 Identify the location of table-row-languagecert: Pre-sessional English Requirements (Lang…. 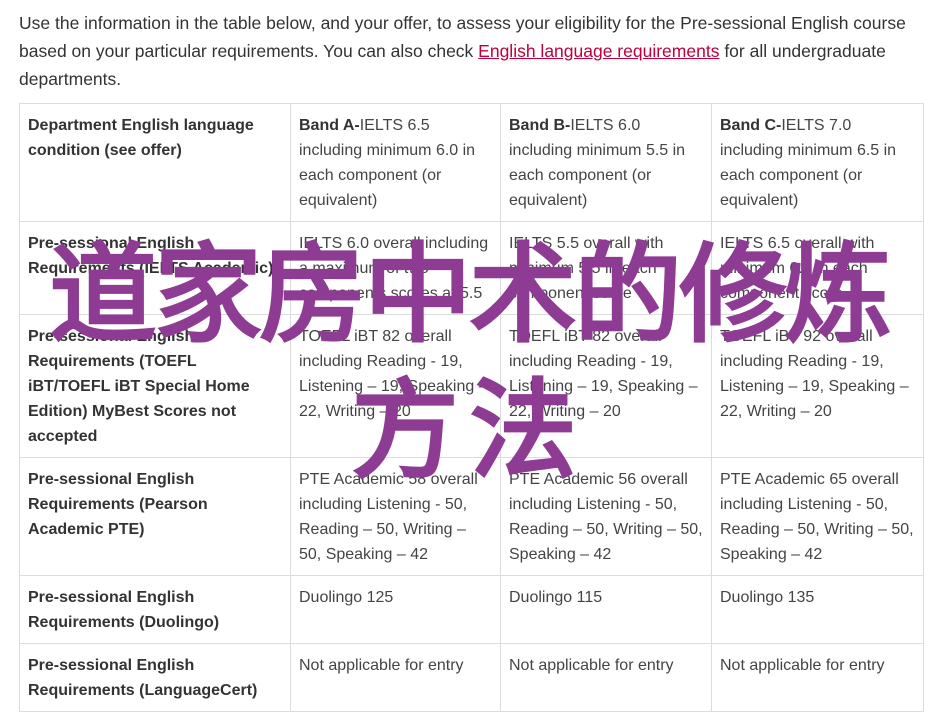
(471, 677).